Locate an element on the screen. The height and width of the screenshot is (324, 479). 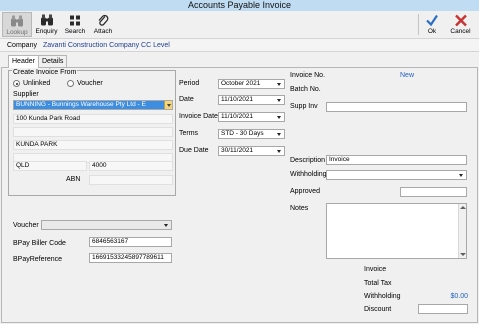
supplier-address-line1: 100 Kunda Park Road is located at coordinates (93, 119).